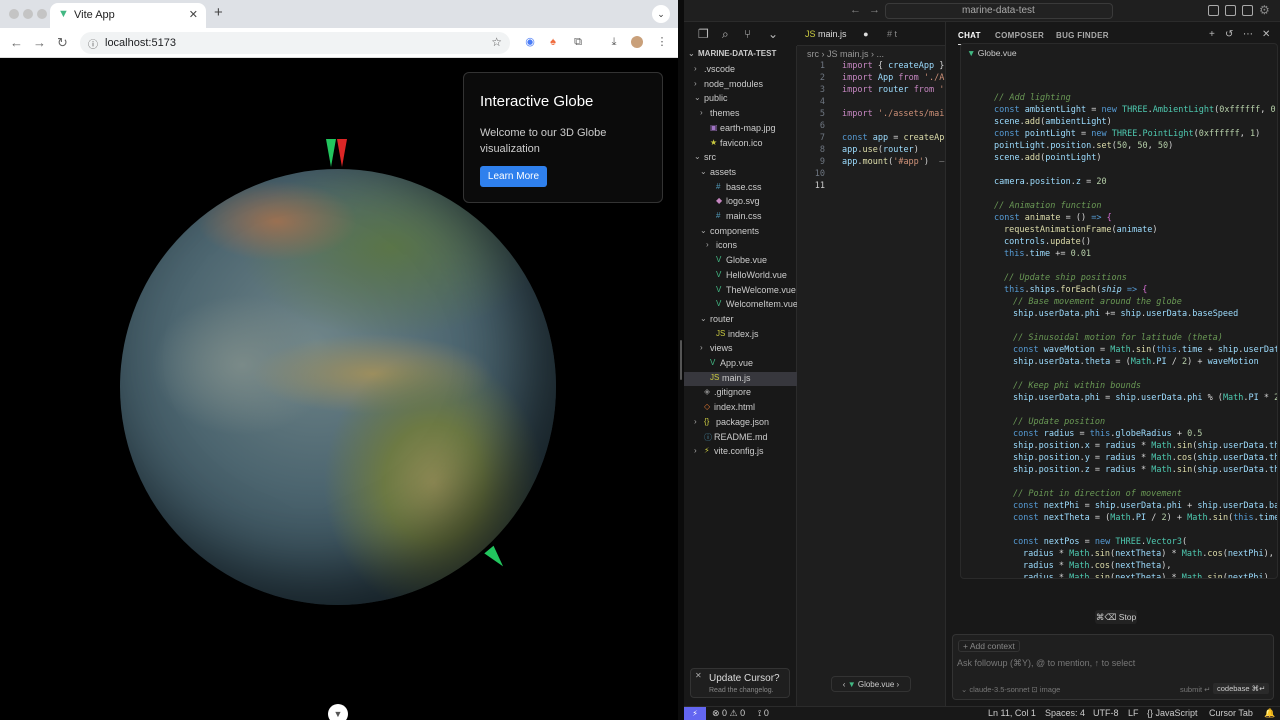 This screenshot has width=1280, height=720. What do you see at coordinates (740, 232) in the screenshot?
I see `explorer-item: ⌄ components` at bounding box center [740, 232].